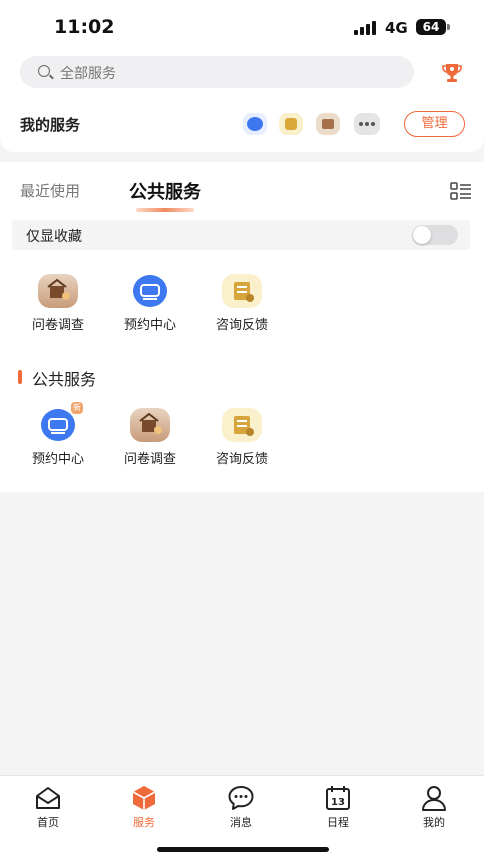  What do you see at coordinates (54, 237) in the screenshot?
I see `favorites-filter-label: 仅显收藏` at bounding box center [54, 237].